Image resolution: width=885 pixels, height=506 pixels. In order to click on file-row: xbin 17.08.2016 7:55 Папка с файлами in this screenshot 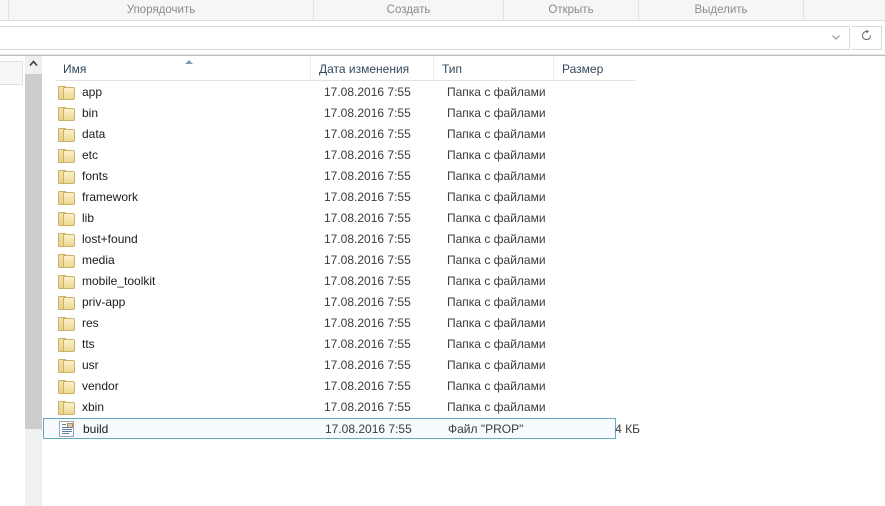, I will do `click(352, 407)`.